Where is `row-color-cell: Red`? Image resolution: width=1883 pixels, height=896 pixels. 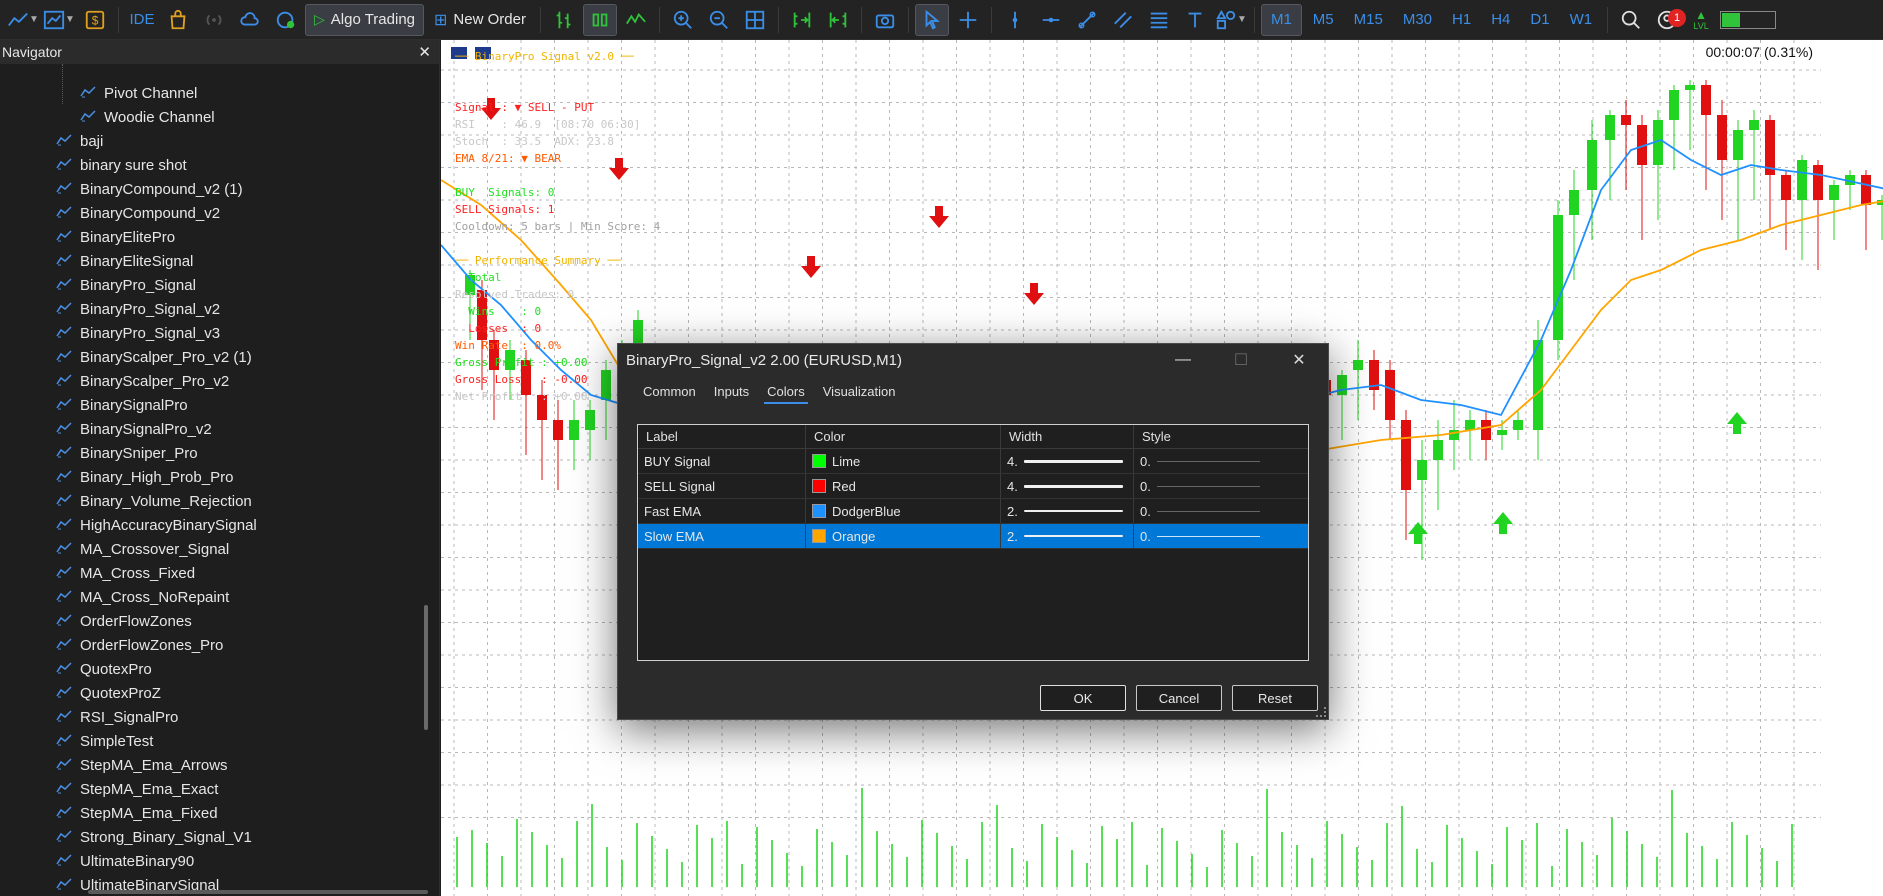 row-color-cell: Red is located at coordinates (903, 486).